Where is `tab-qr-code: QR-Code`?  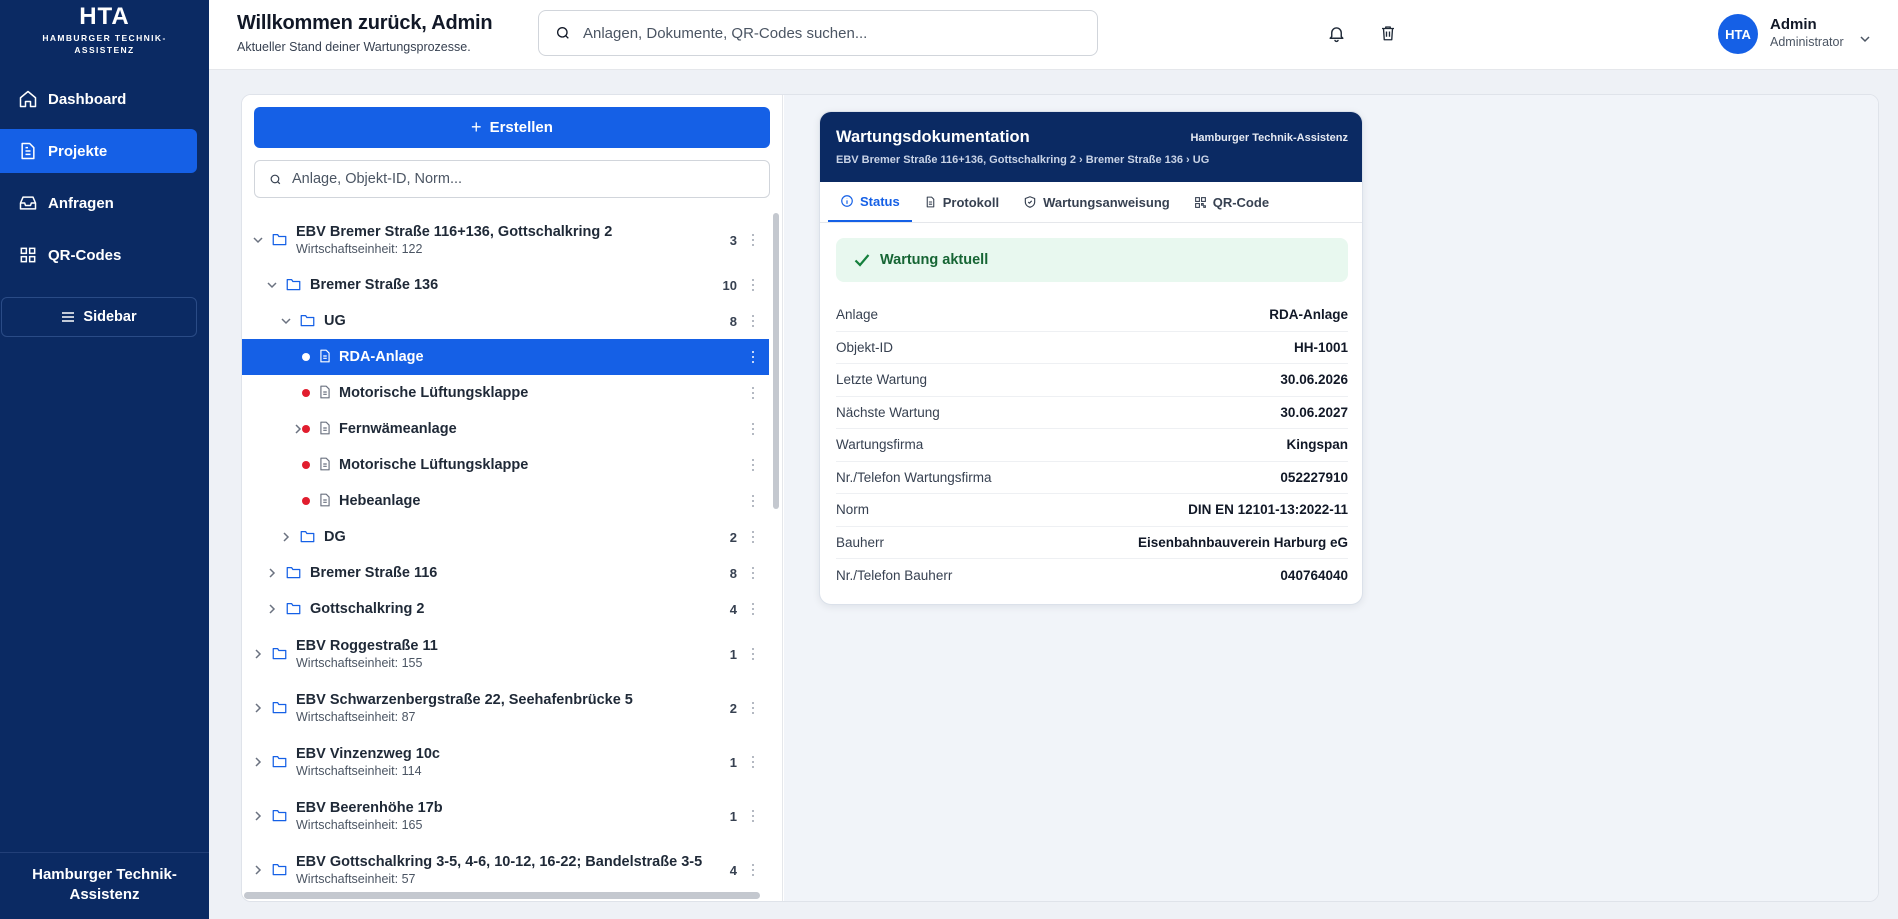
tab-qr-code: QR-Code is located at coordinates (1231, 202).